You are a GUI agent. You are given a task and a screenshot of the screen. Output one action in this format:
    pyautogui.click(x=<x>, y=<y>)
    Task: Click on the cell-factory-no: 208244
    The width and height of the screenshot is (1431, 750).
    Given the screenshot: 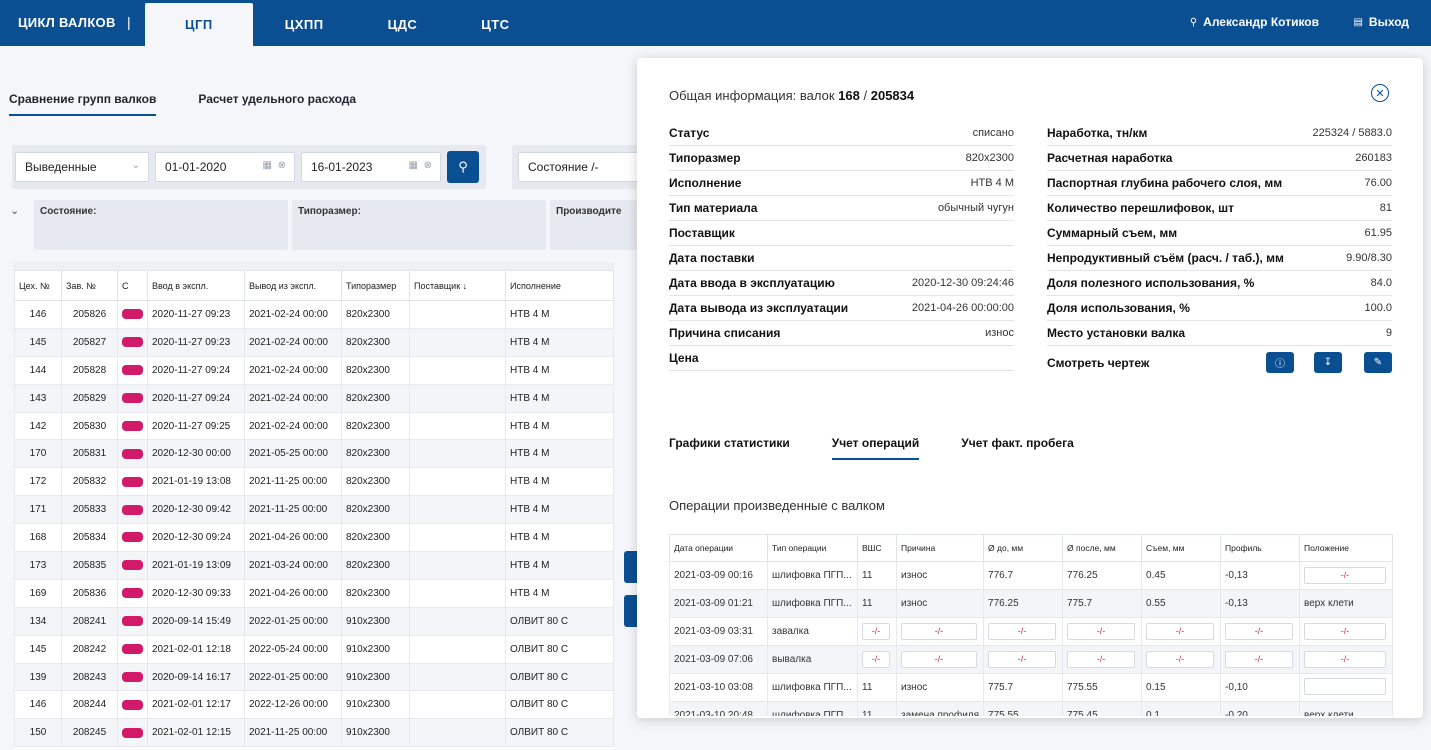 What is the action you would take?
    pyautogui.click(x=89, y=705)
    